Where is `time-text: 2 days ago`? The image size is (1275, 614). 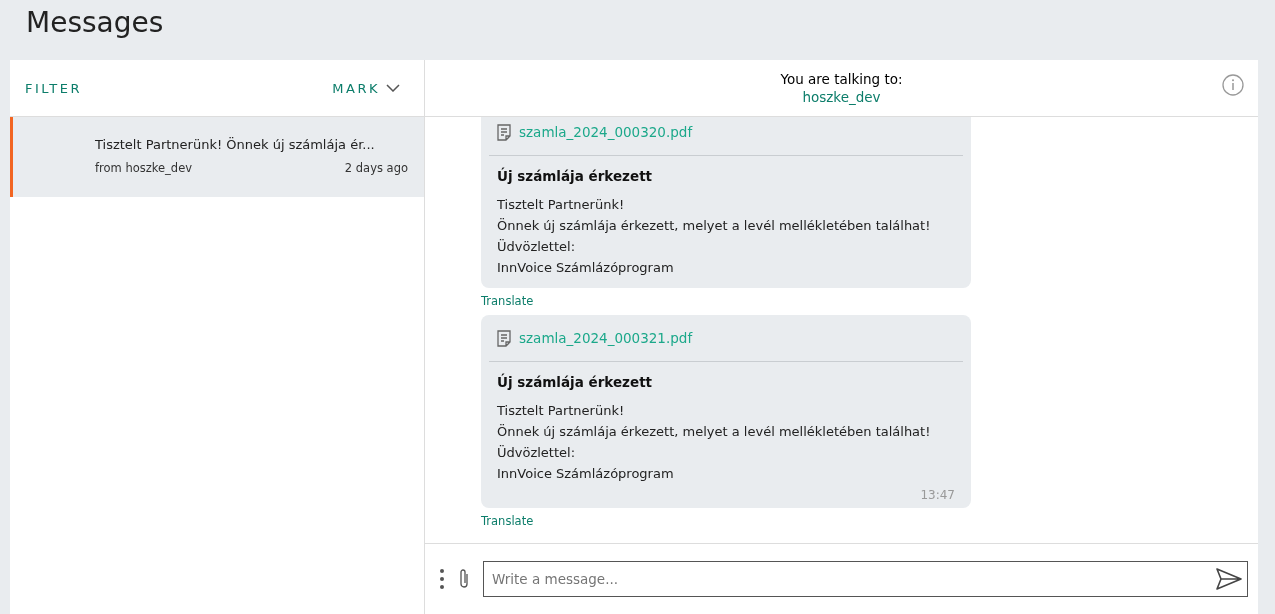
time-text: 2 days ago is located at coordinates (376, 168).